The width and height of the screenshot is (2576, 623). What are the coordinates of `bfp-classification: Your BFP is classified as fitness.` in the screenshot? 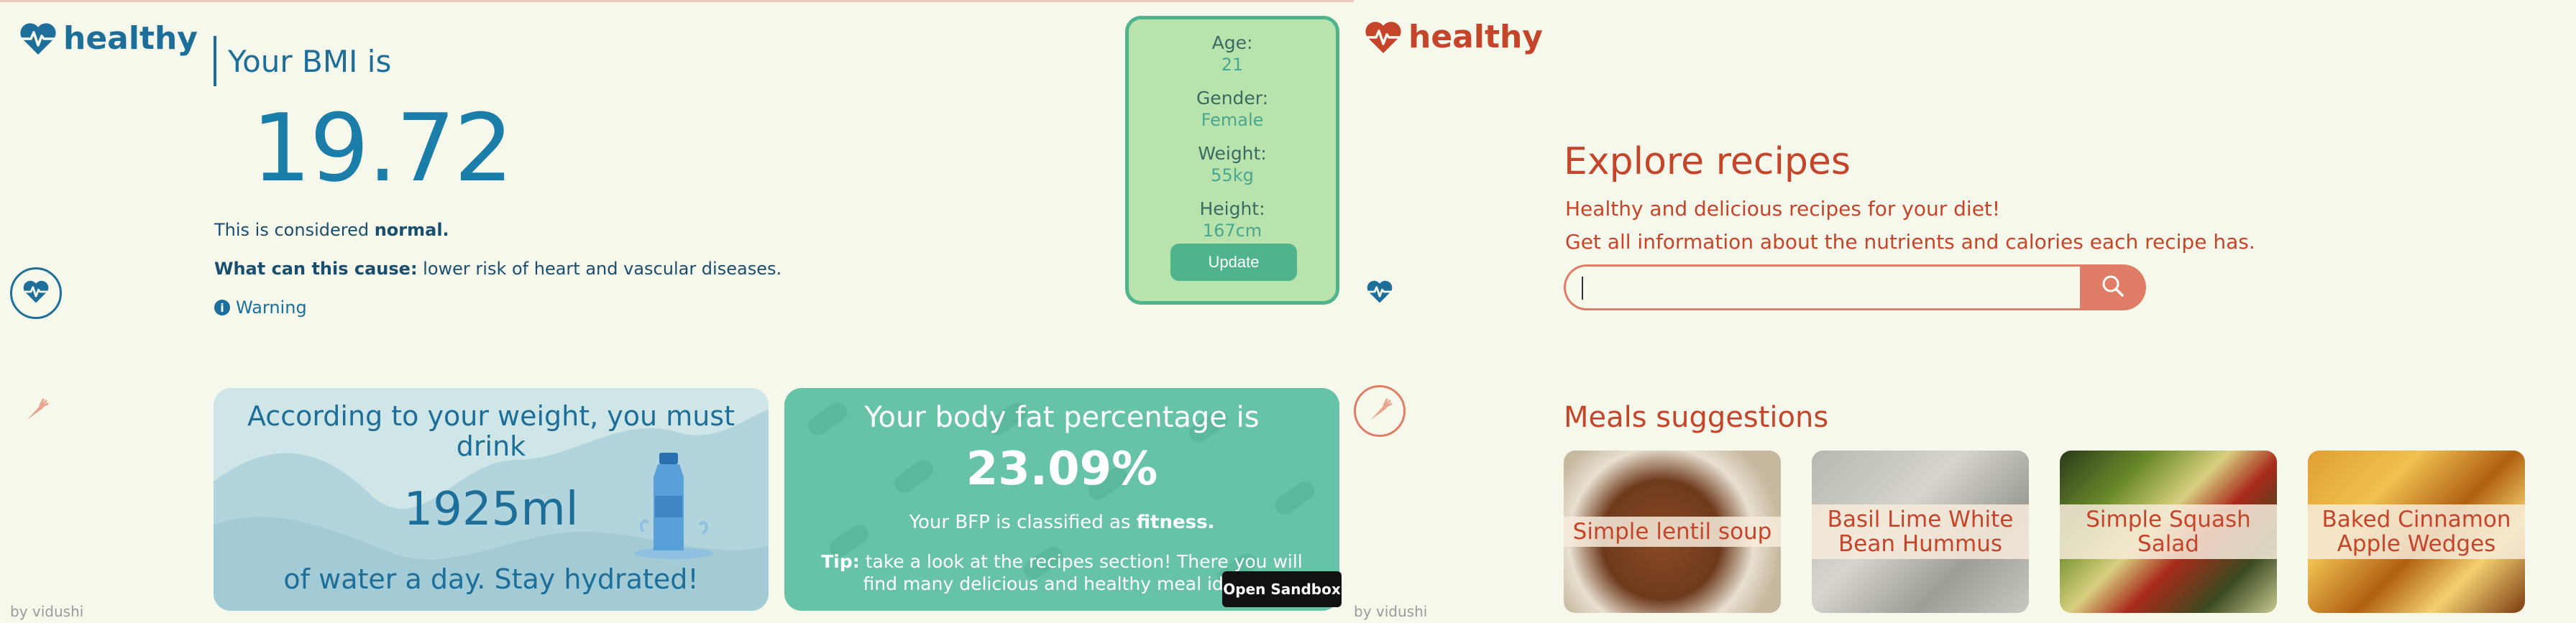 It's located at (1061, 522).